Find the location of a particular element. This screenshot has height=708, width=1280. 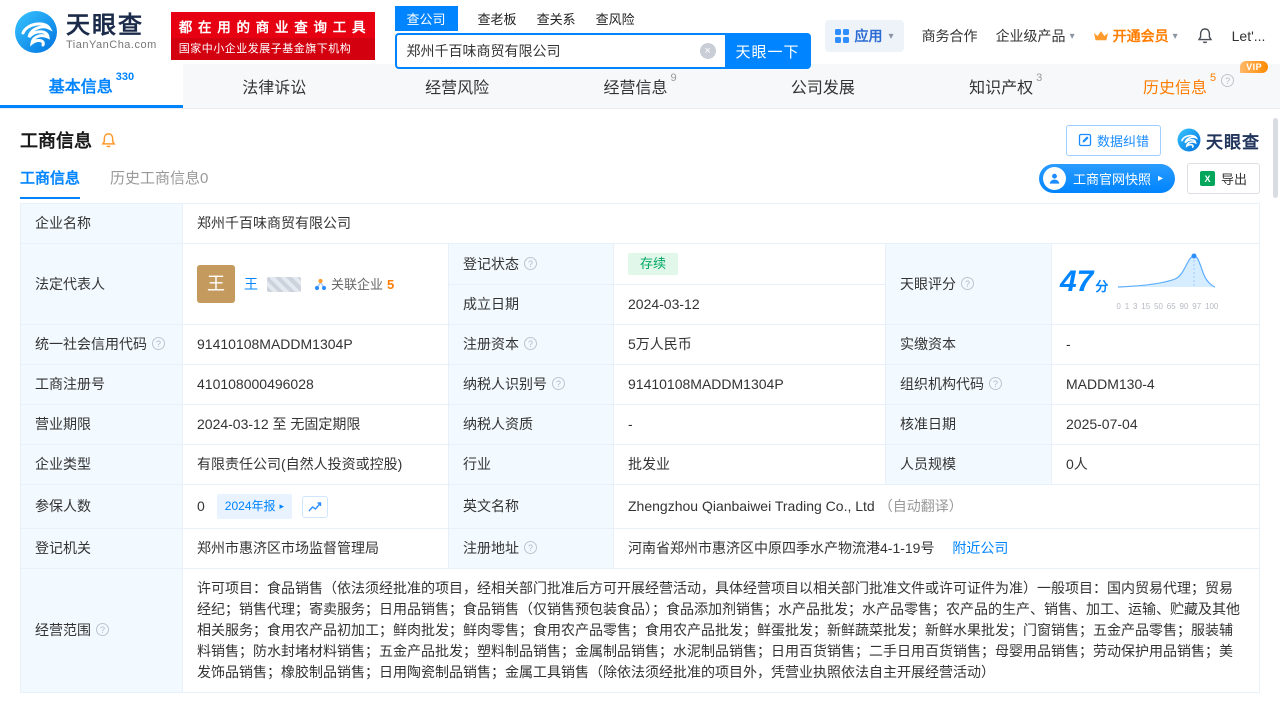

subtab-row: 工商信息 历史工商信息0 工商官网快照 ▸ X 导出 is located at coordinates (640, 181).